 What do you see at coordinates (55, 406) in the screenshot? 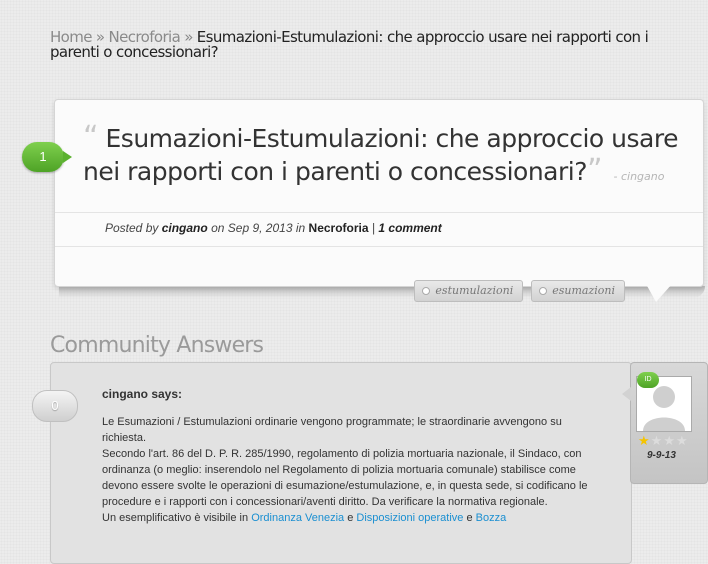
I see `answer-number-badge: 0` at bounding box center [55, 406].